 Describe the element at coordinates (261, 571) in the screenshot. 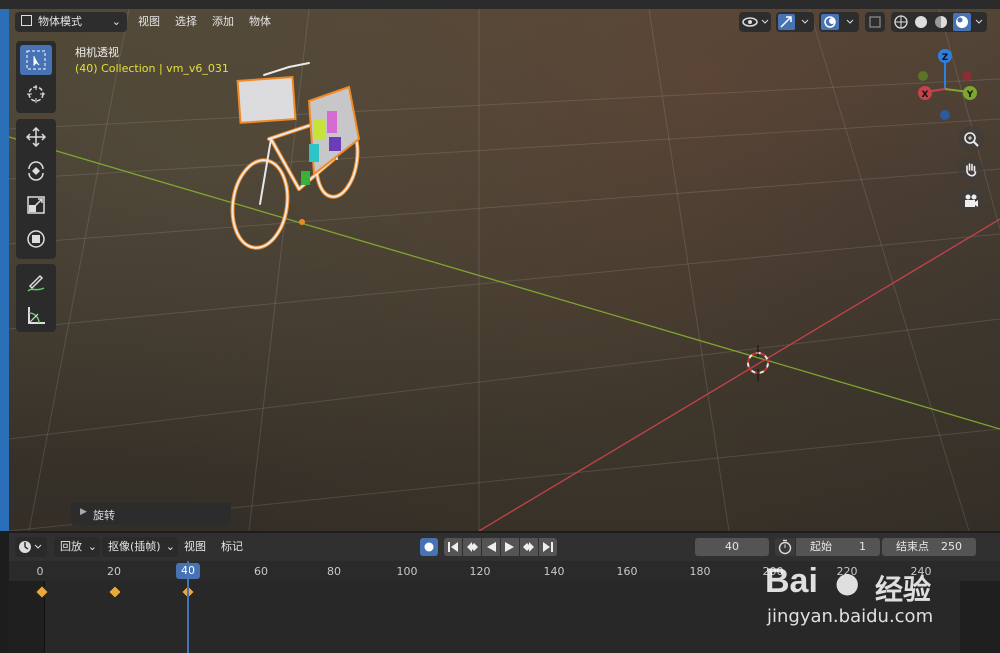

I see `tick-label: 60` at that location.